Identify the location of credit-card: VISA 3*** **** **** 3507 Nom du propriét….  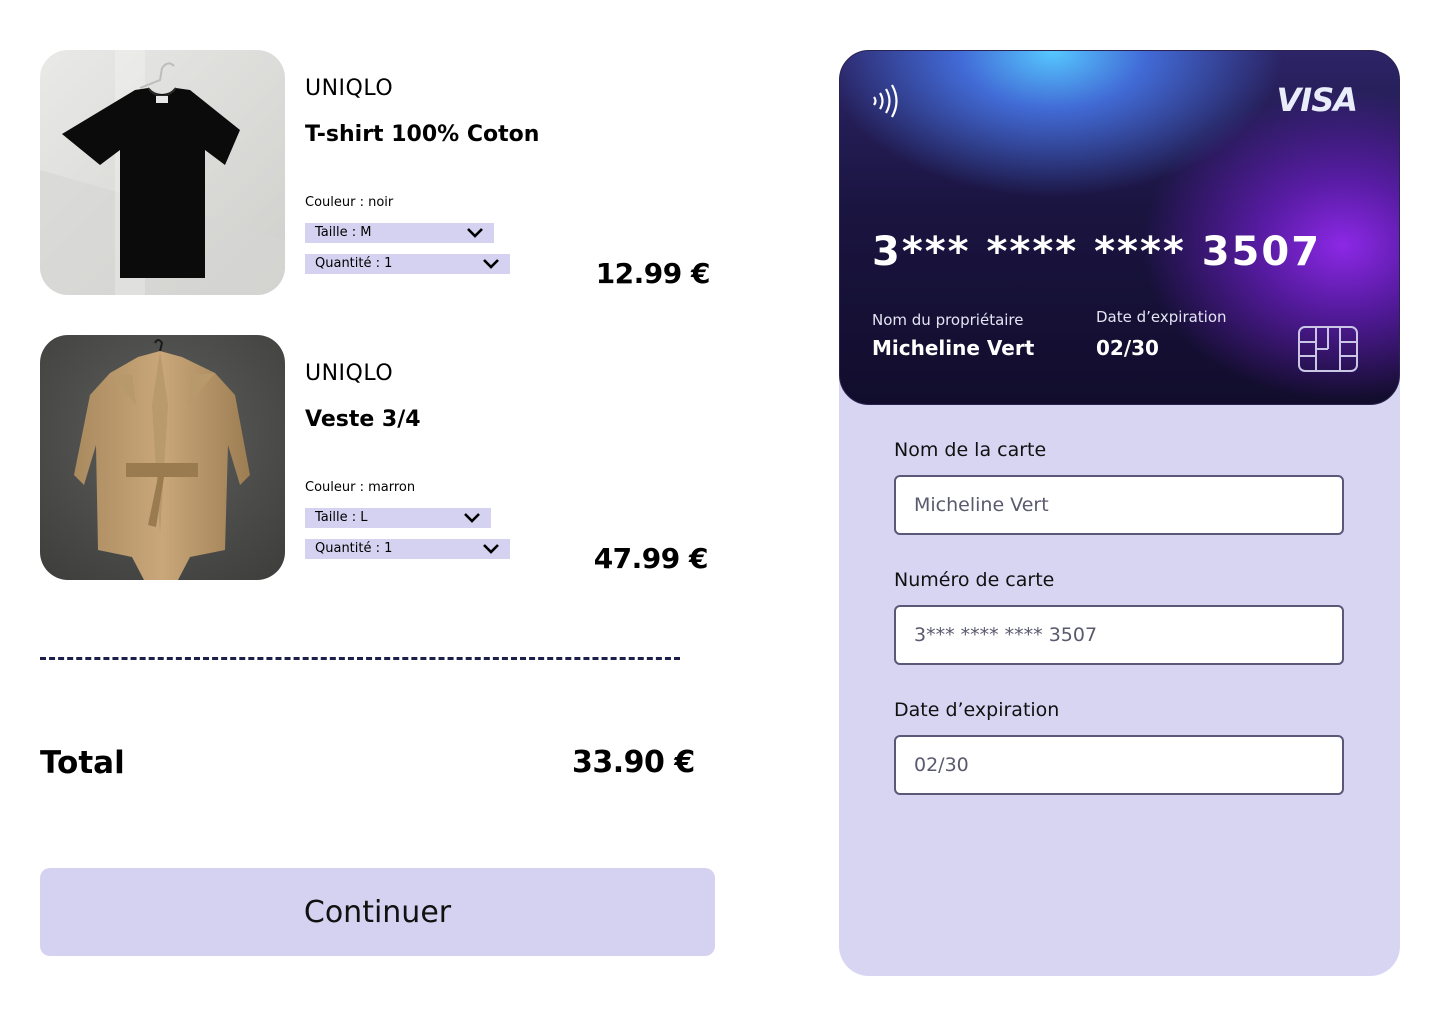
(1119, 227).